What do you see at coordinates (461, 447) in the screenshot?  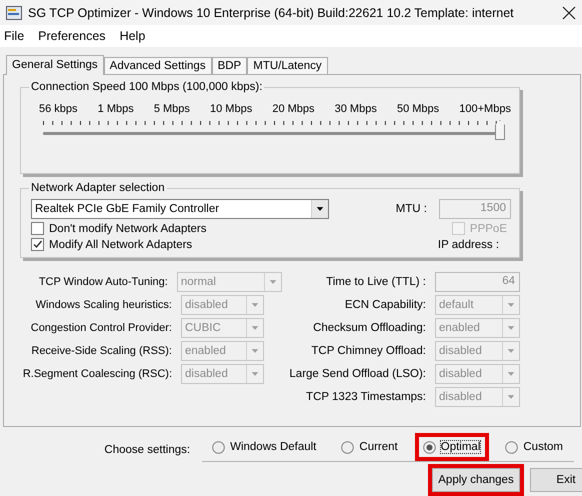 I see `radio-label: Optimal` at bounding box center [461, 447].